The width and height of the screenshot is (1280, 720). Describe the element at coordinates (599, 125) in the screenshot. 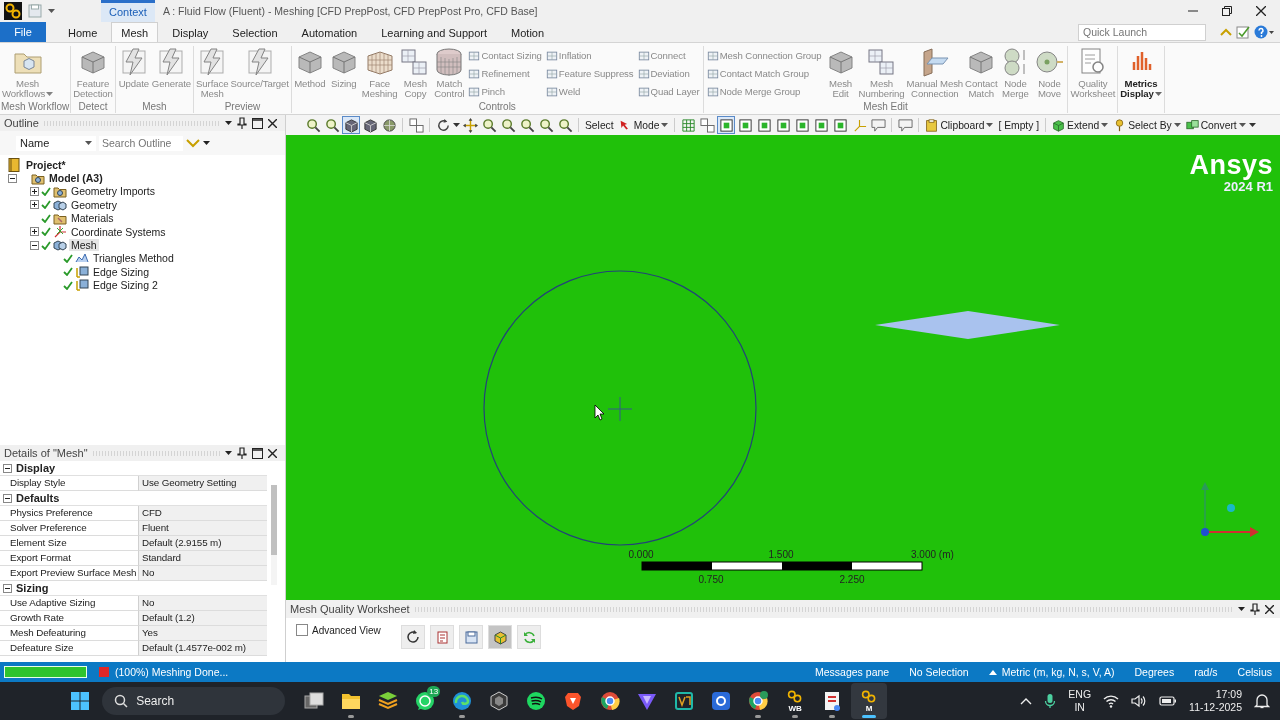

I see `toolbar-button: Select` at that location.